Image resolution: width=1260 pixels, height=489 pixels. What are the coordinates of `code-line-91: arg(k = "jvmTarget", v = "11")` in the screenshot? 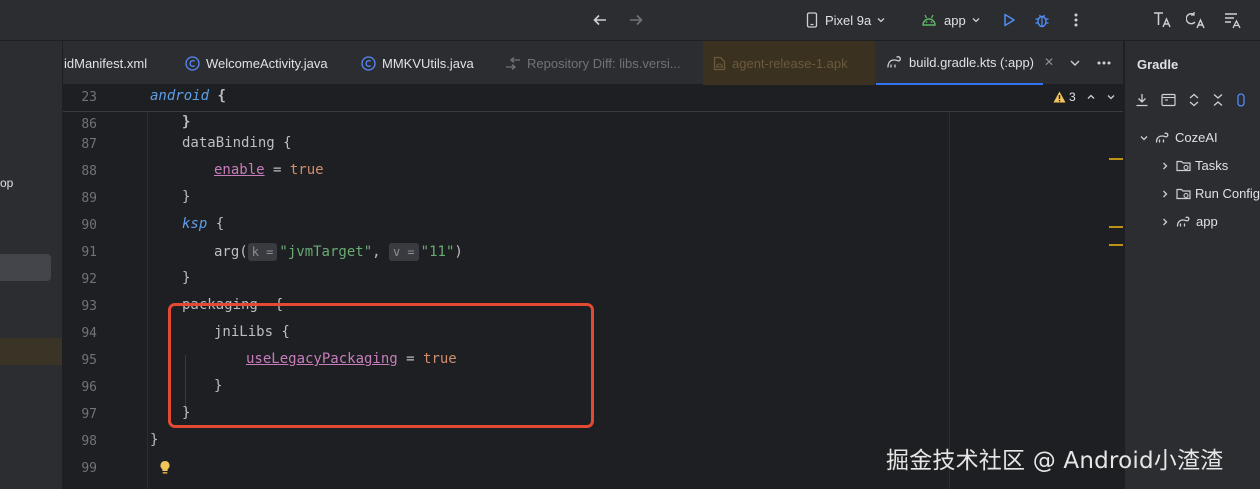 It's located at (338, 252).